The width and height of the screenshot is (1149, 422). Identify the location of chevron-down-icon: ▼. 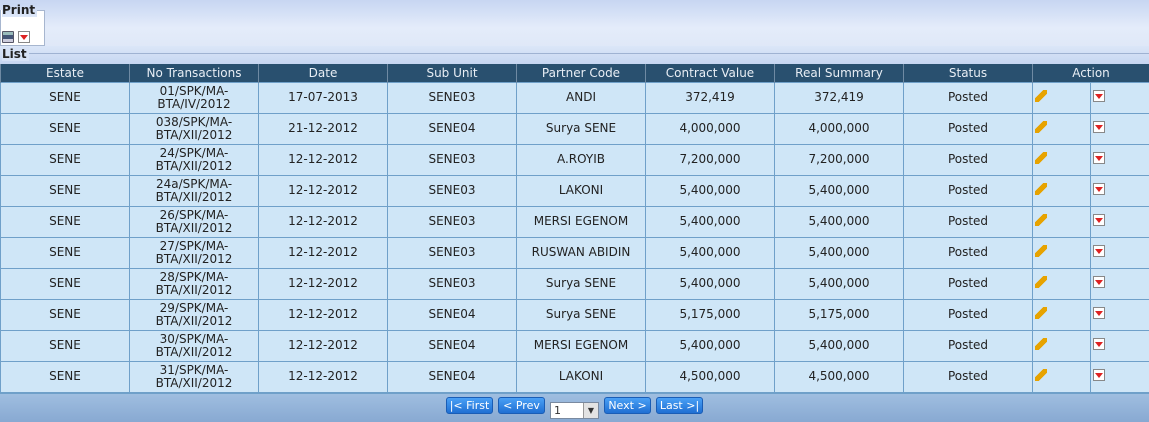
(590, 410).